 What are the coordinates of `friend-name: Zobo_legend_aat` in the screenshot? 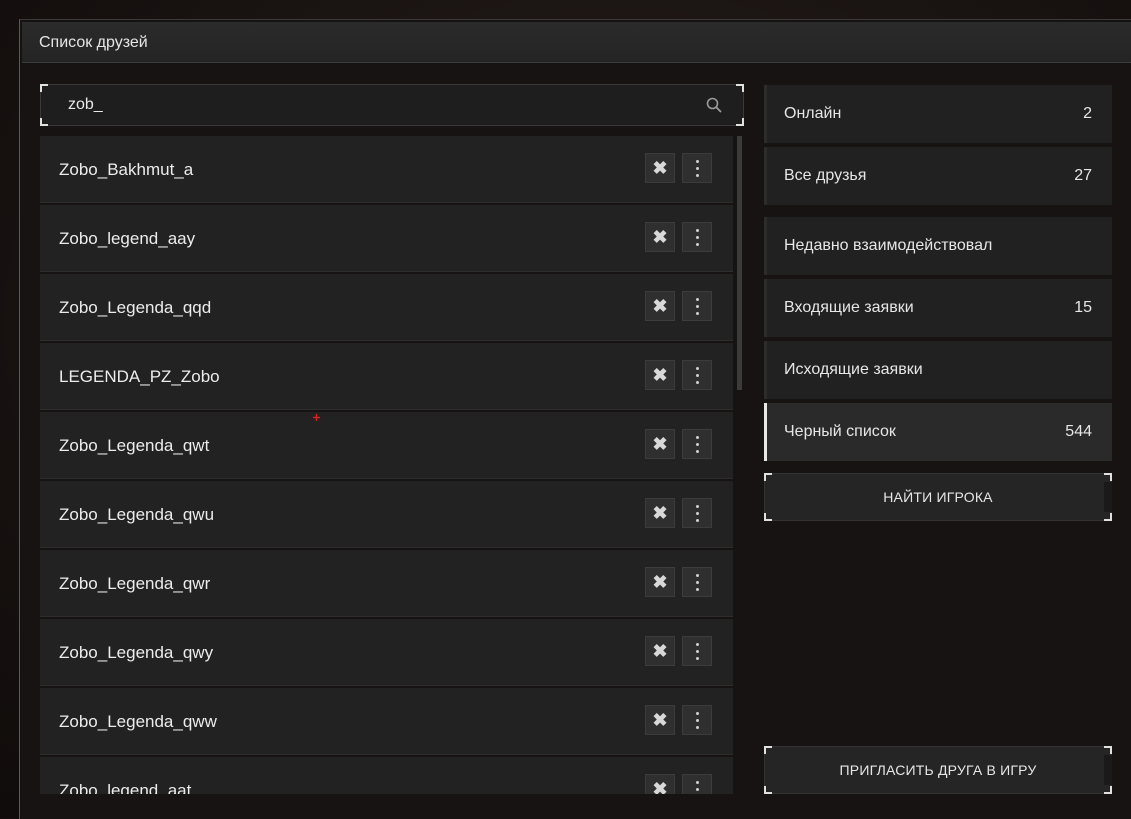 It's located at (125, 787).